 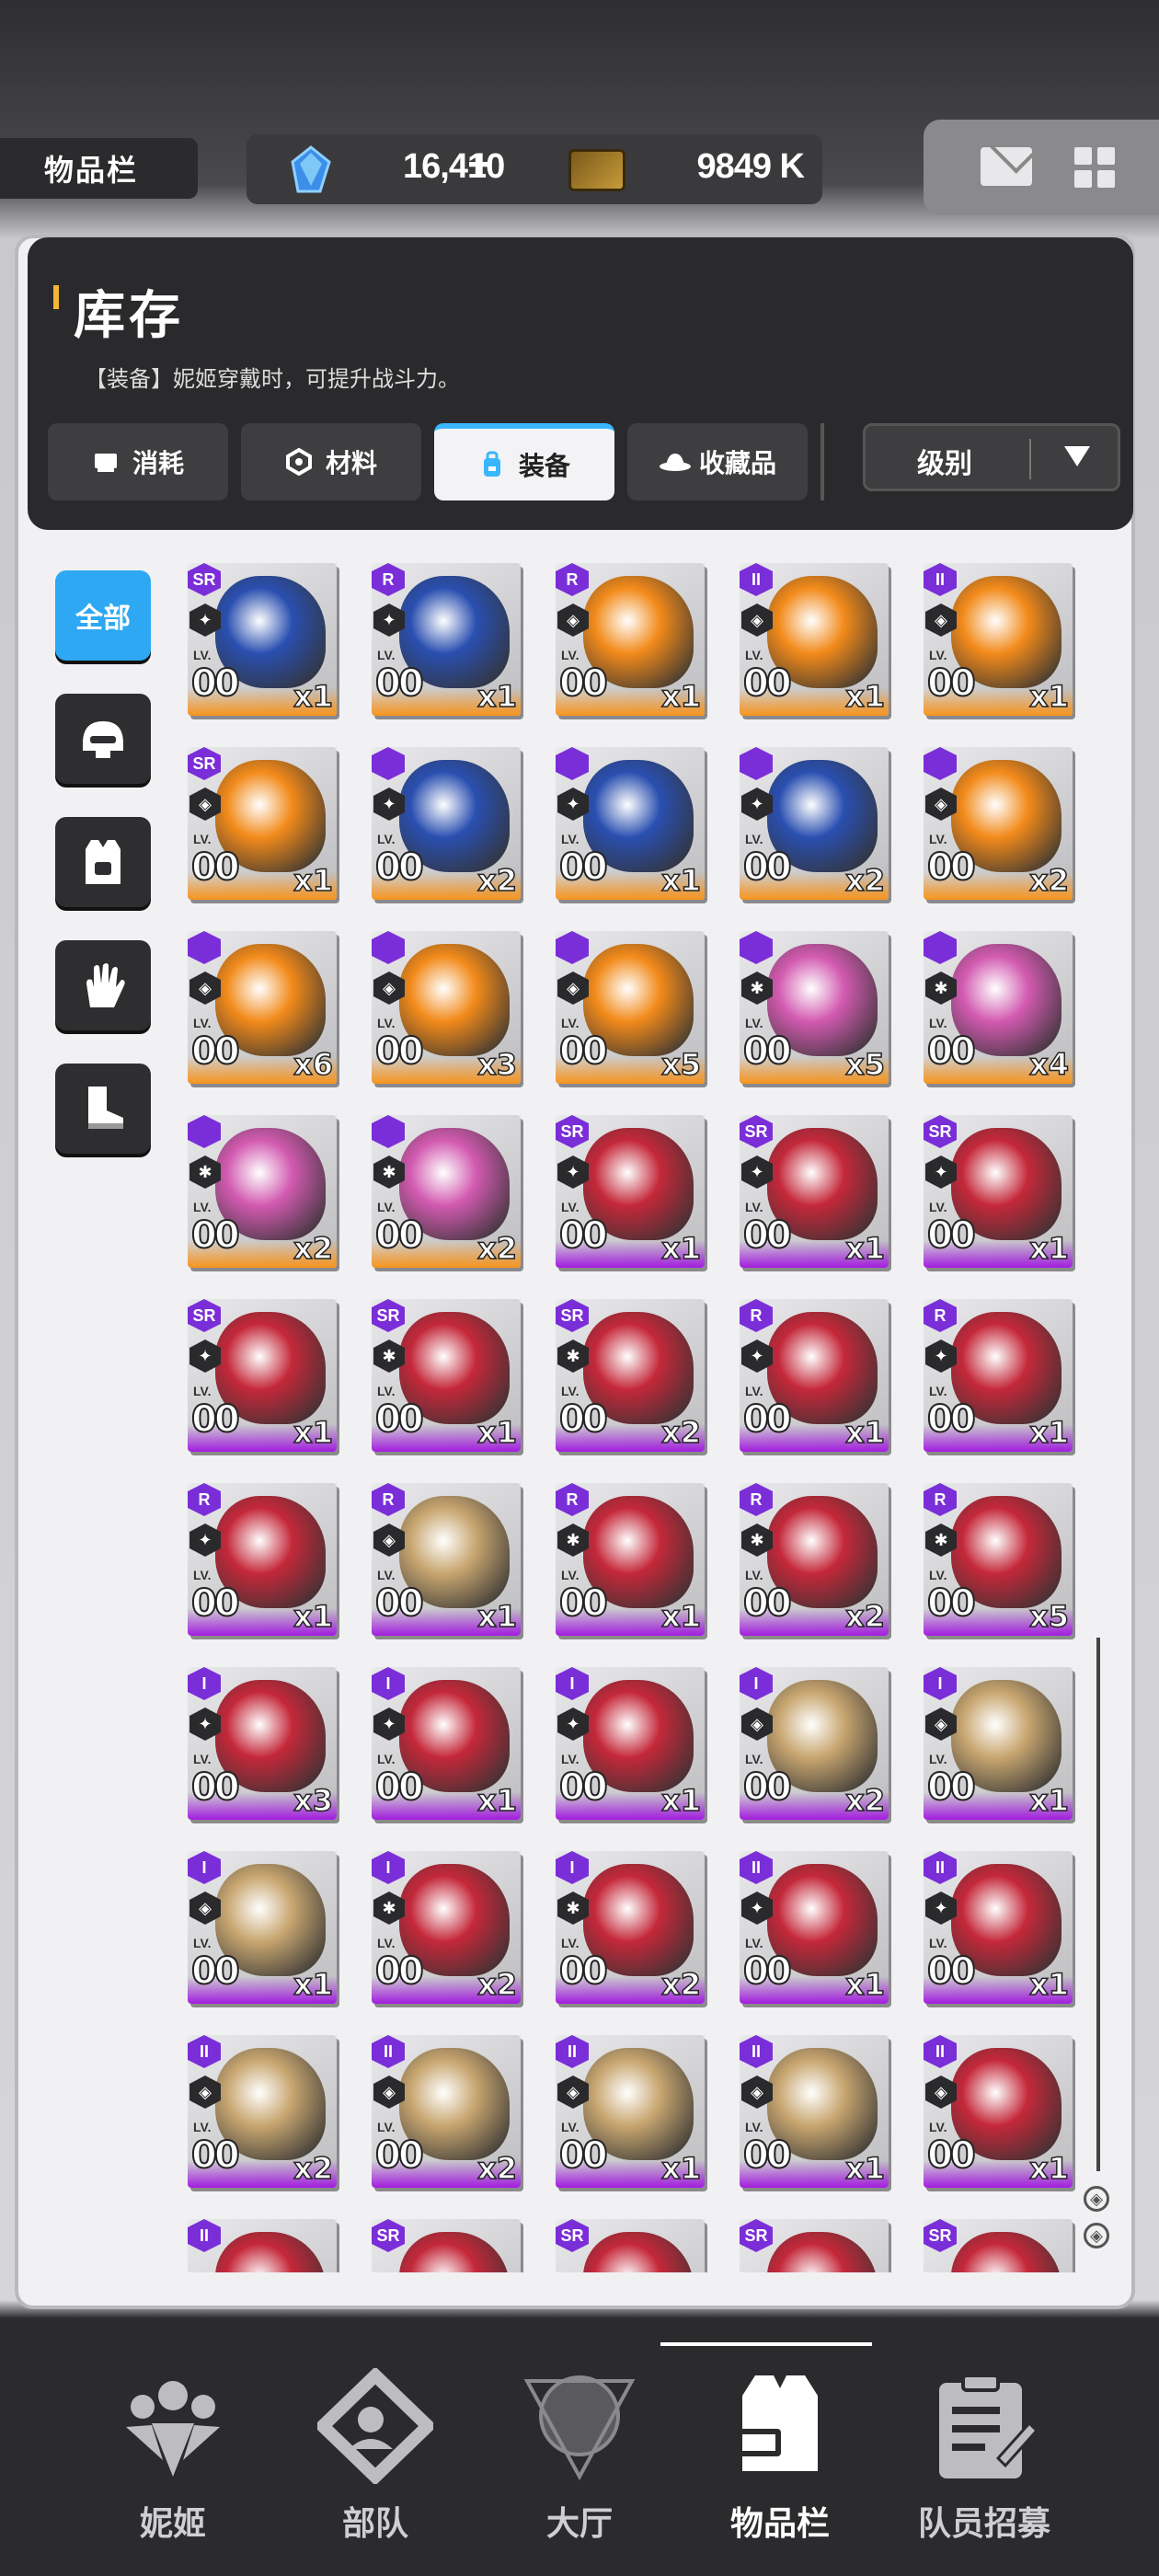 What do you see at coordinates (766, 2445) in the screenshot?
I see `nav-inventory: 物品栏` at bounding box center [766, 2445].